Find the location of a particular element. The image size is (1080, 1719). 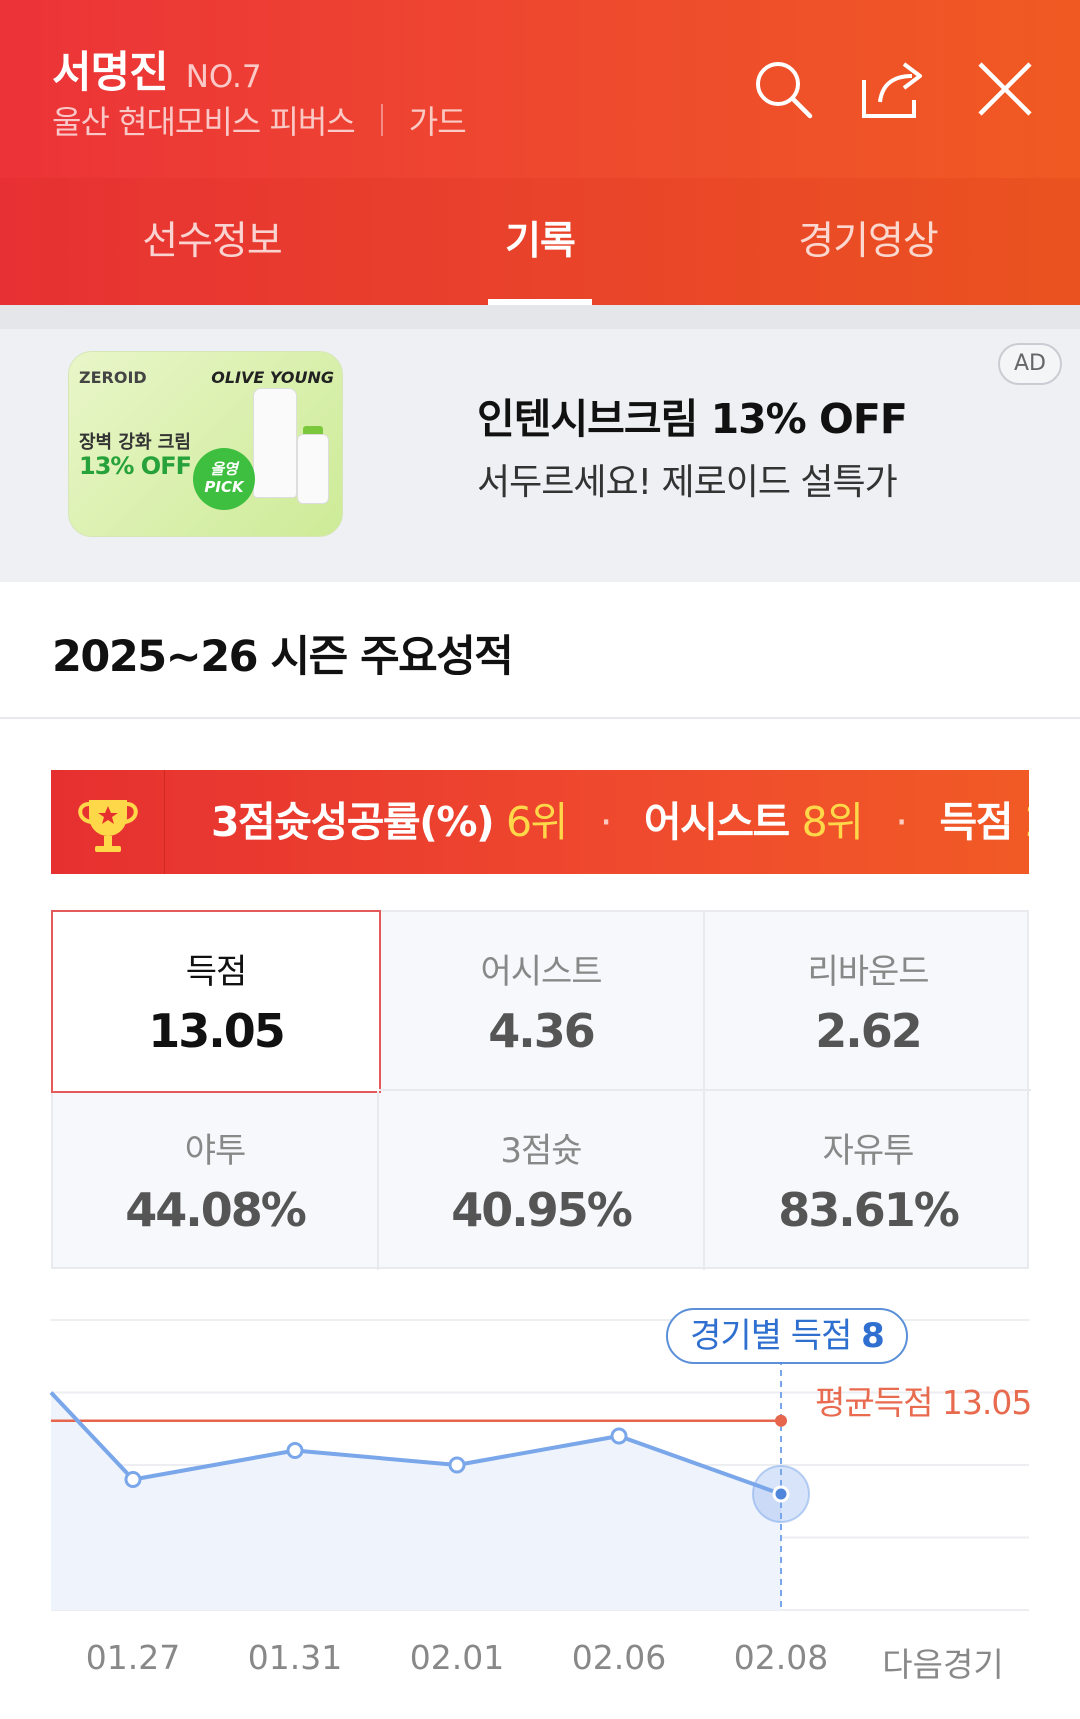

rank-label: 어시스트 is located at coordinates (716, 822).